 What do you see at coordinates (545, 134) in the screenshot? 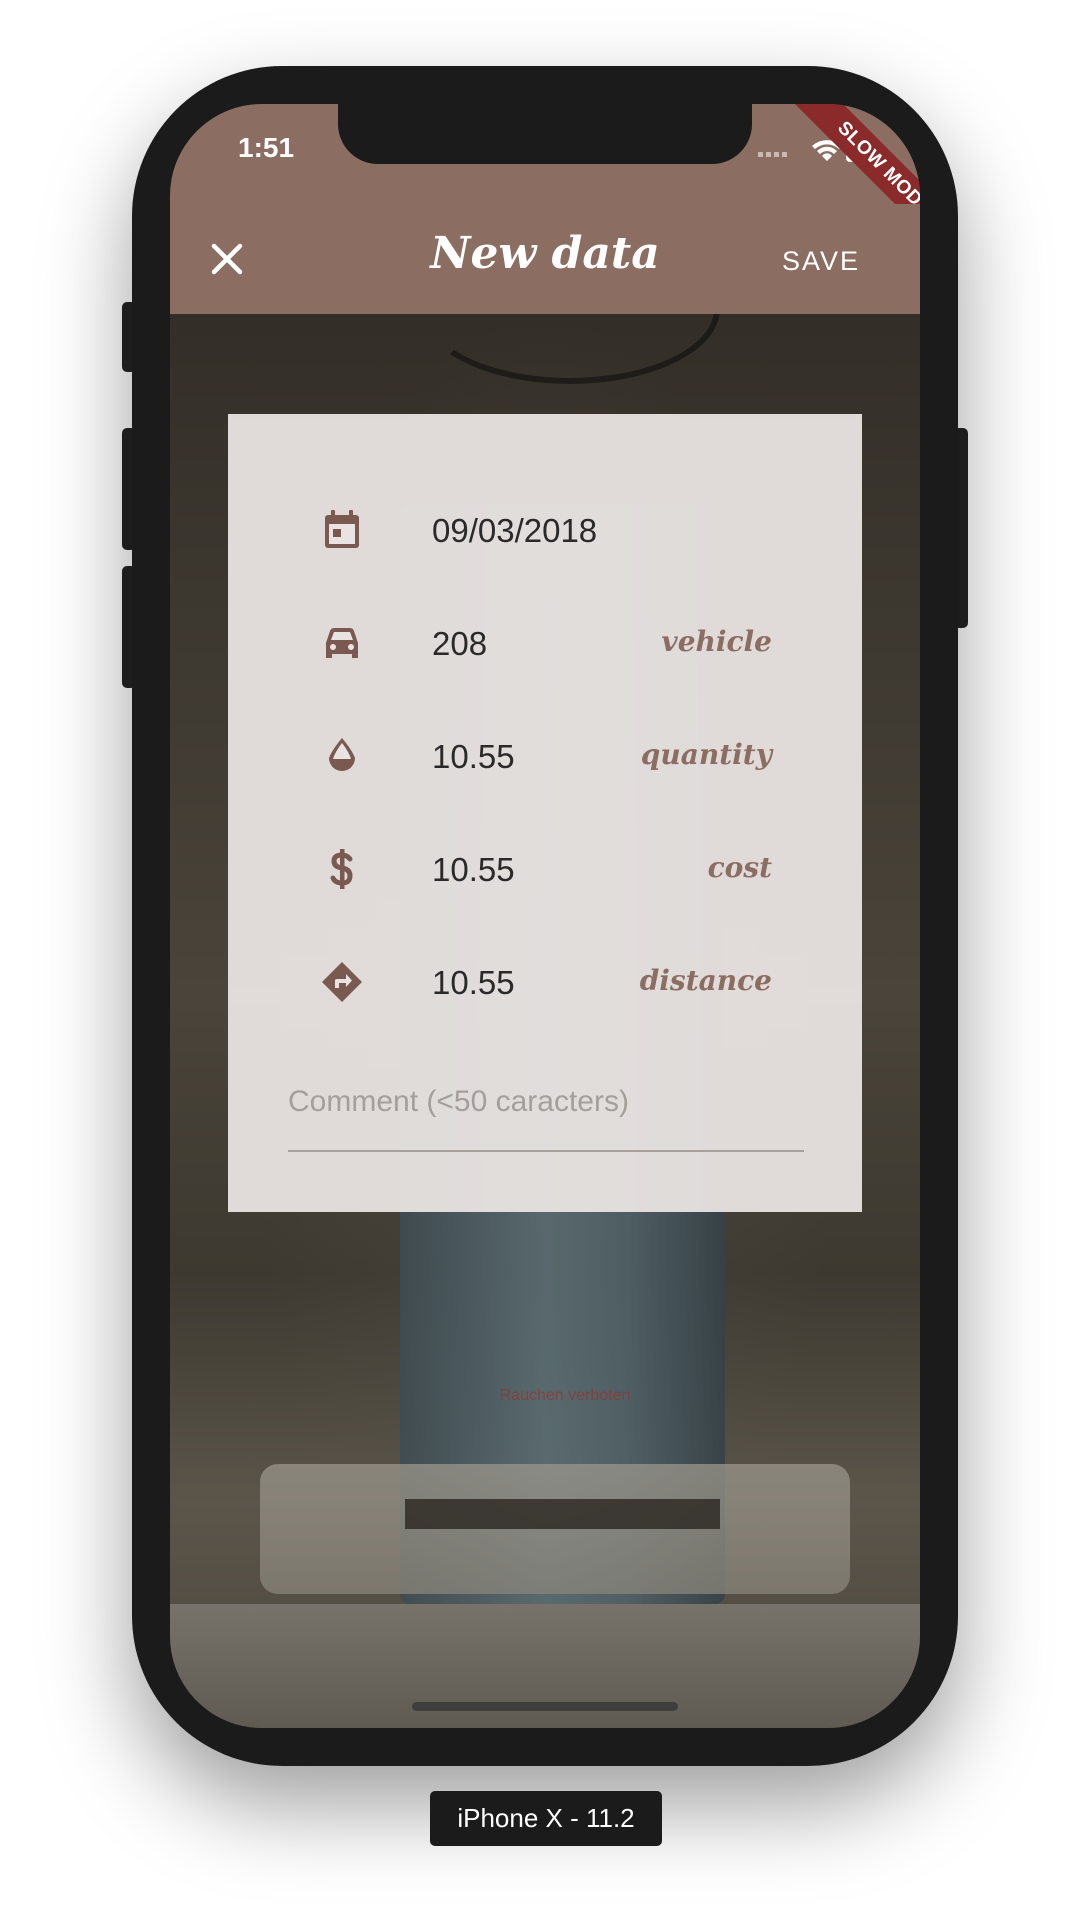
I see `notch` at bounding box center [545, 134].